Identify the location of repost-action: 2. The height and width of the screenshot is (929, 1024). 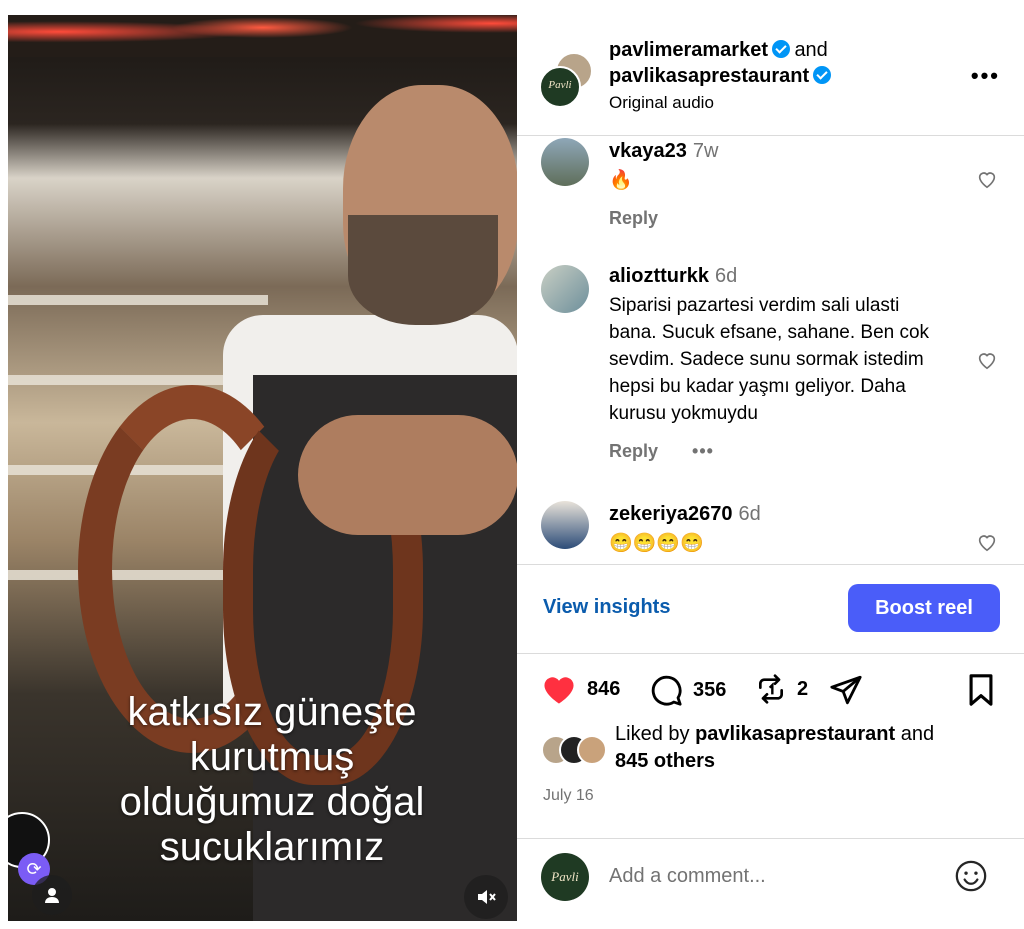
(781, 689).